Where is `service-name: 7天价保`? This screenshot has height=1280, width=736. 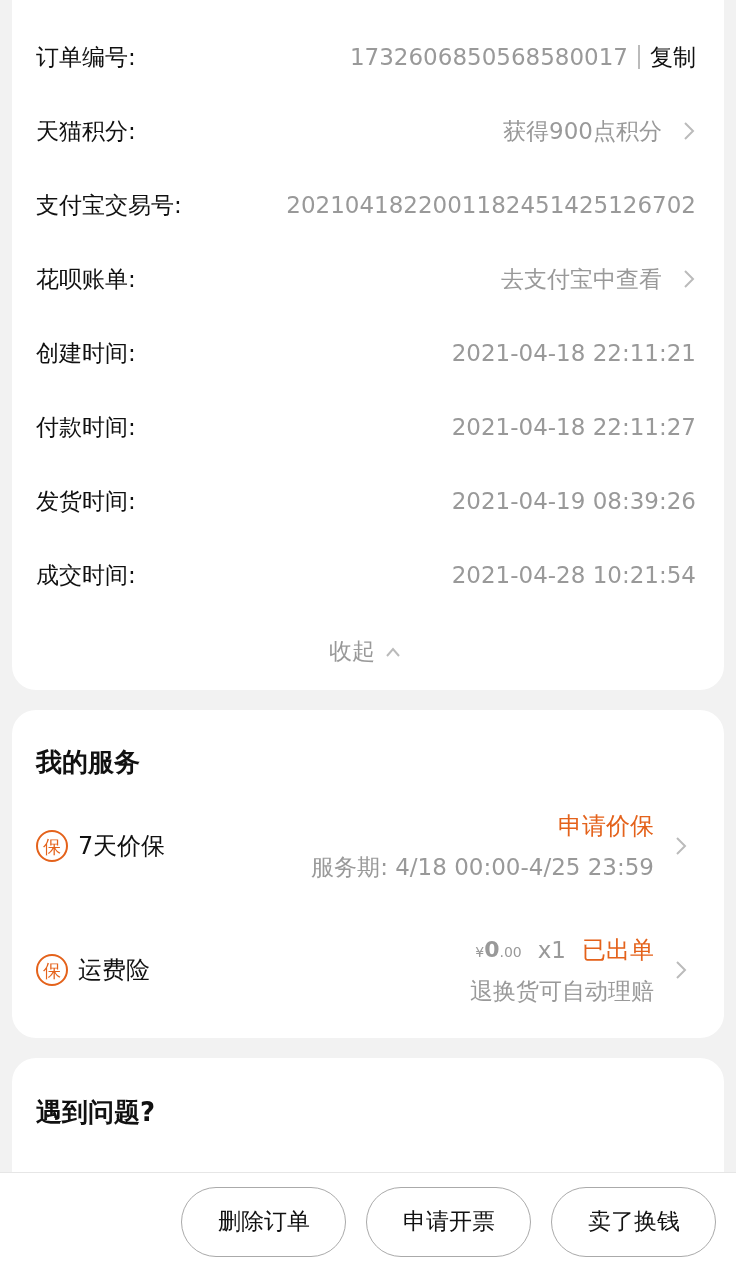
service-name: 7天价保 is located at coordinates (122, 846).